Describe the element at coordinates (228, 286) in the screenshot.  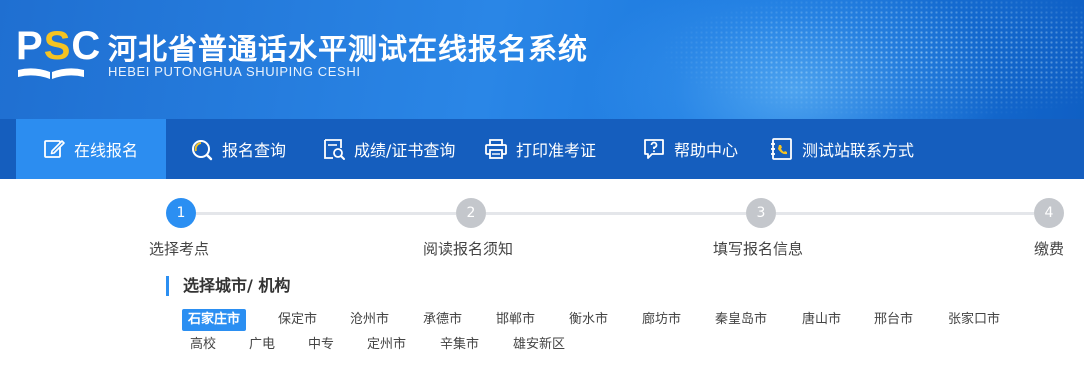
I see `city-section-title: 选择城市/ 机构` at that location.